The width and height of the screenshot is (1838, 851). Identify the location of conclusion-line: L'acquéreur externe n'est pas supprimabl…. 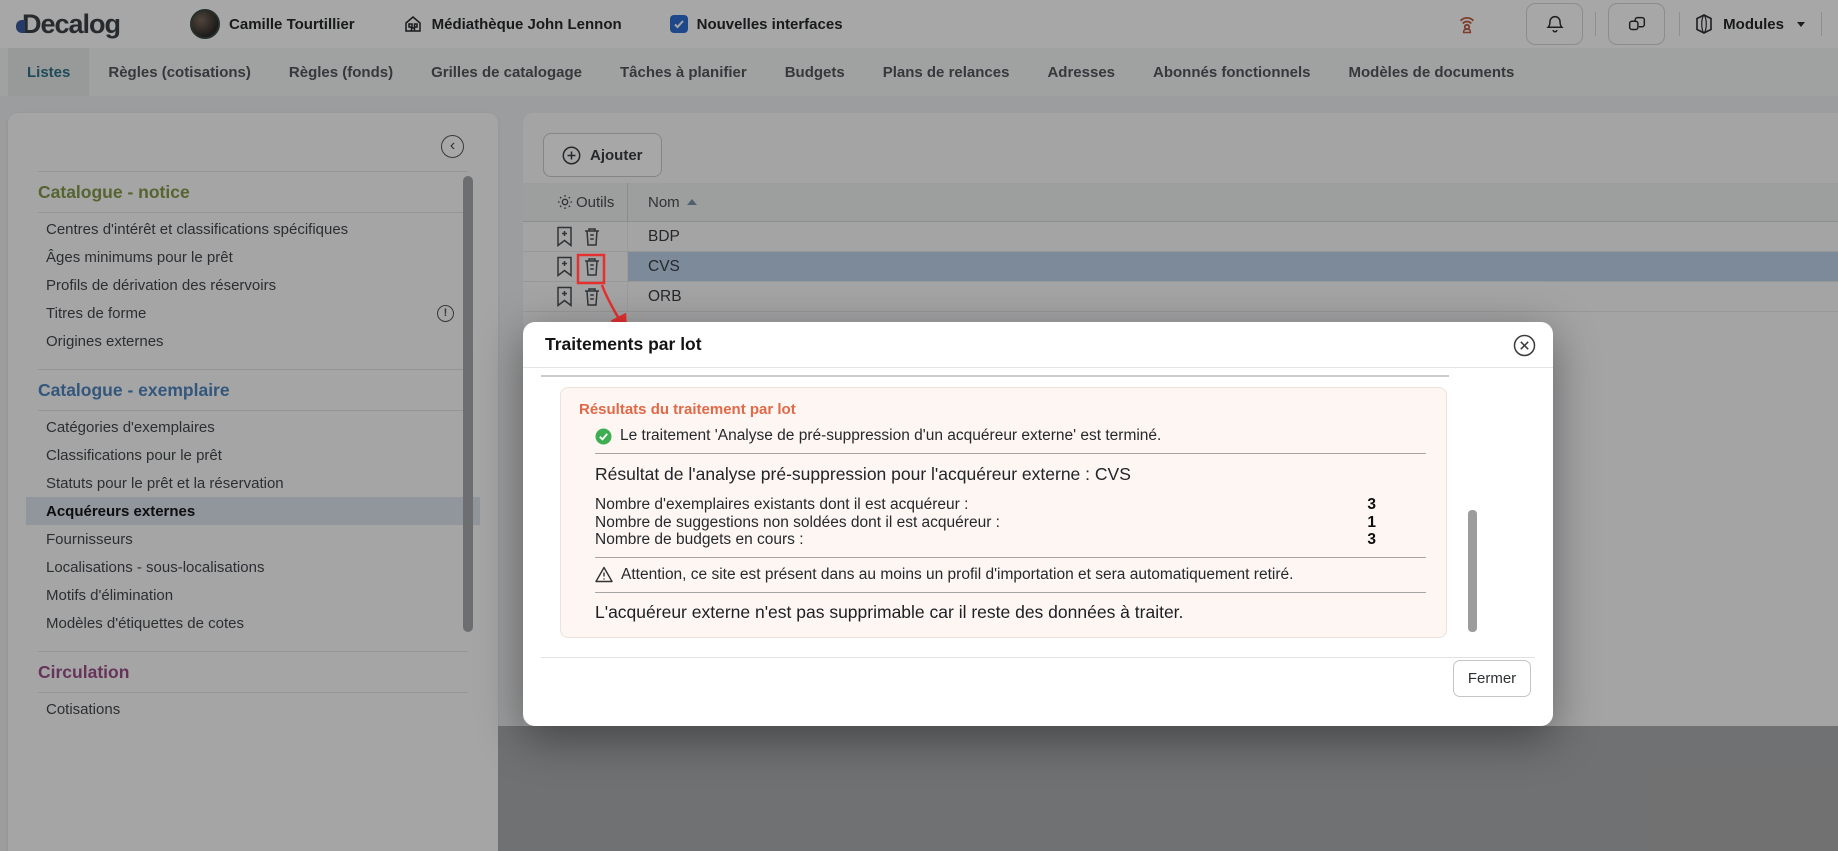
(889, 611).